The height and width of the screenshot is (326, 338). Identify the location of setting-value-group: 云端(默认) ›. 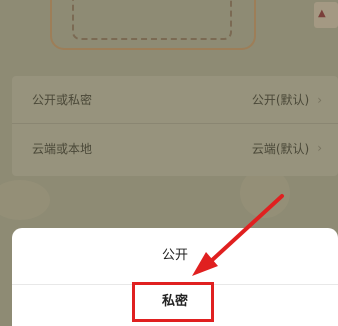
(287, 148).